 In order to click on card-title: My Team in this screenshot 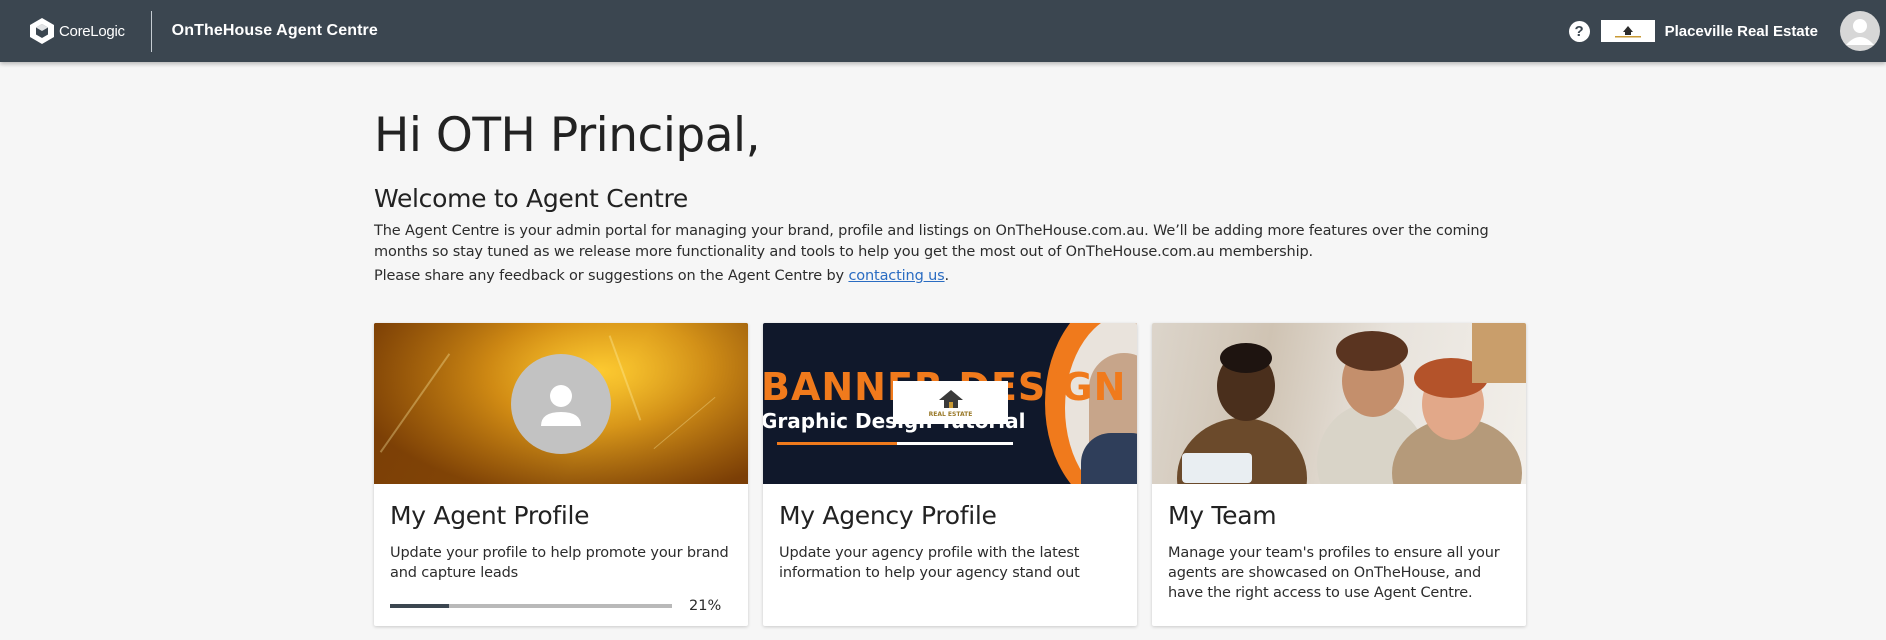, I will do `click(1222, 515)`.